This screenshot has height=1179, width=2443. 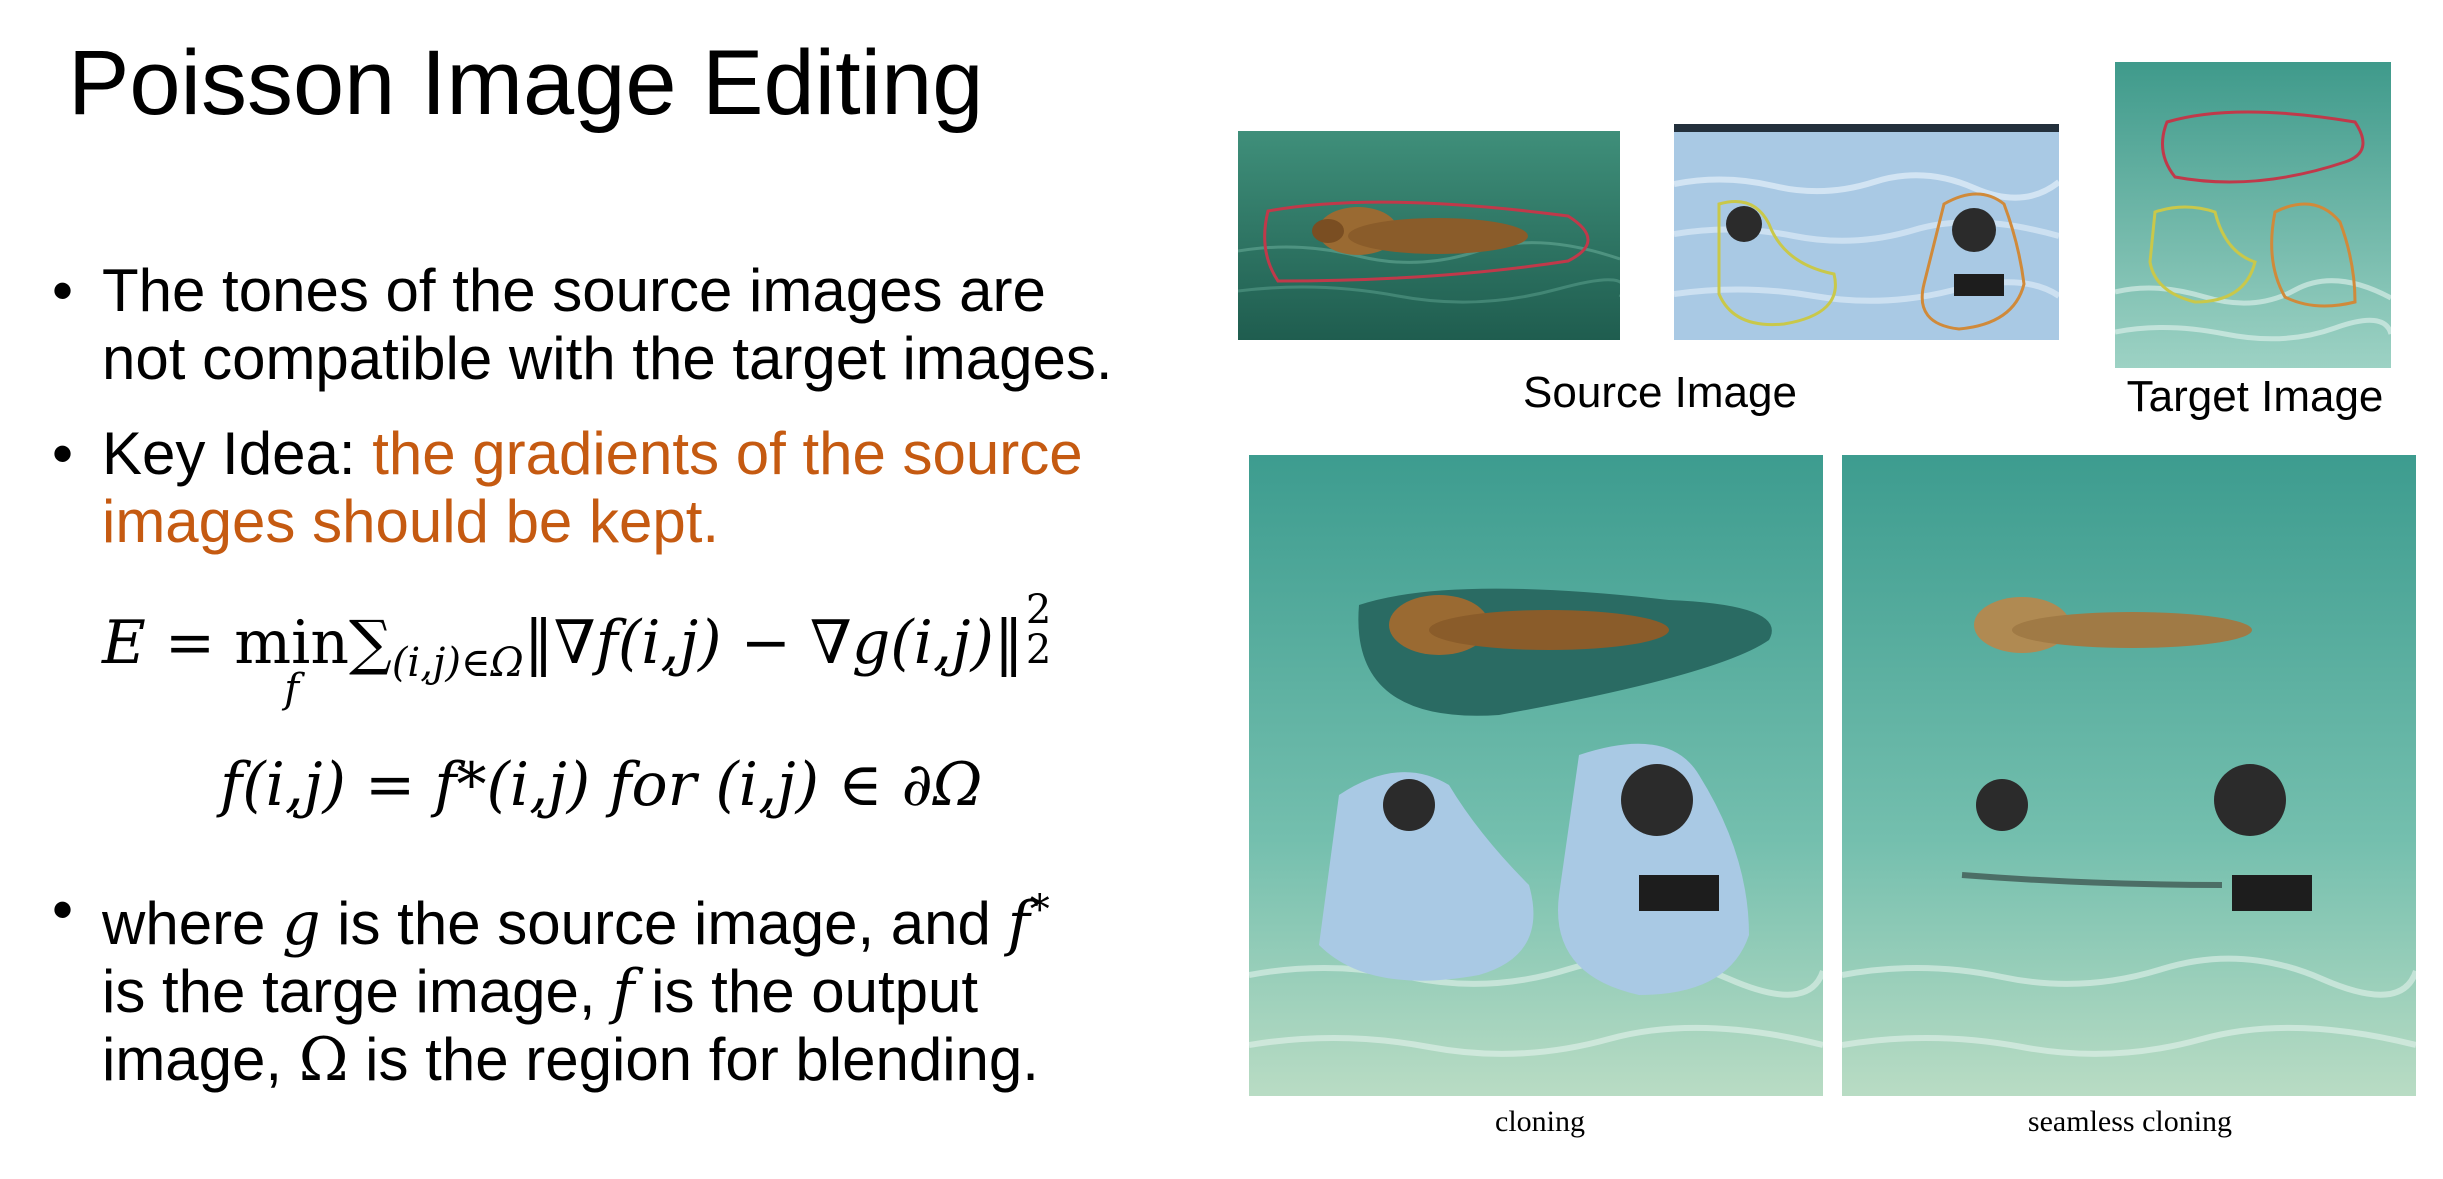 What do you see at coordinates (1660, 392) in the screenshot?
I see `caption-source: Source Image` at bounding box center [1660, 392].